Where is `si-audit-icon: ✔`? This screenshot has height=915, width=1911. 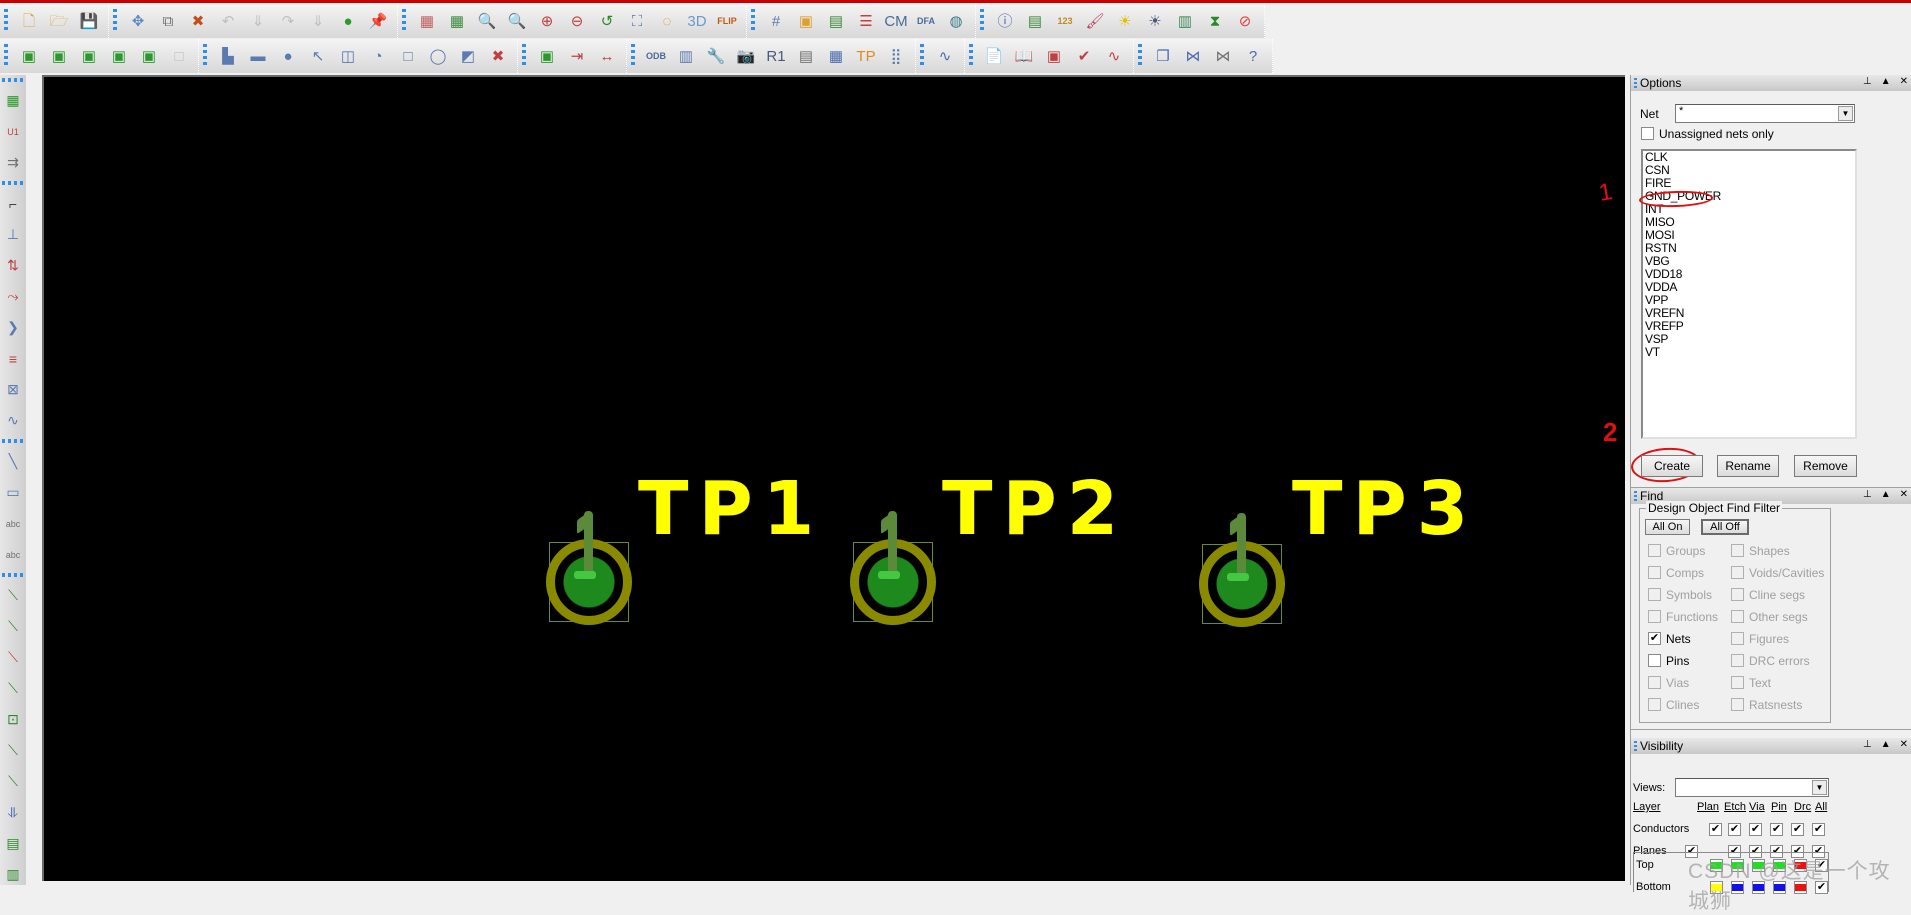 si-audit-icon: ✔ is located at coordinates (1084, 56).